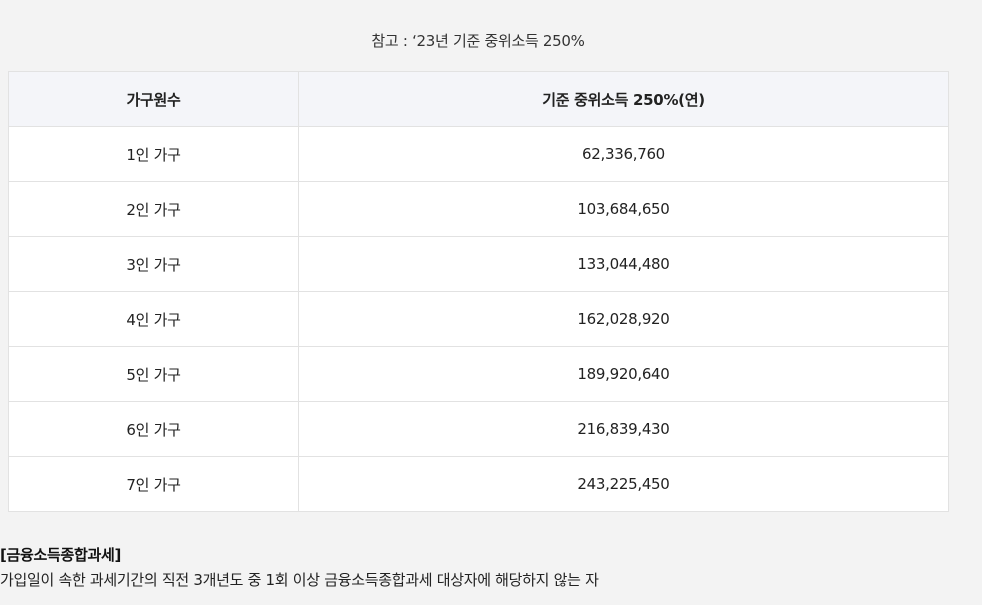 The image size is (982, 605). What do you see at coordinates (61, 555) in the screenshot?
I see `section-title: [금융소득종합과세]` at bounding box center [61, 555].